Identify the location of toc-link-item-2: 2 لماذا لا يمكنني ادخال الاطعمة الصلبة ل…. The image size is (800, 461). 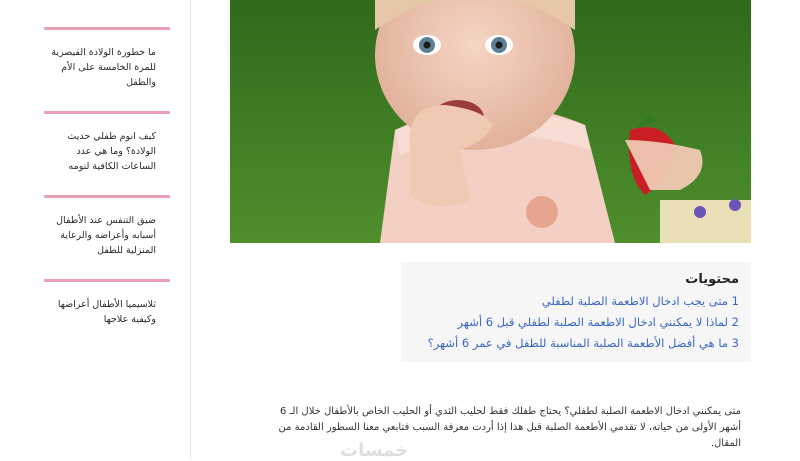
(570, 322).